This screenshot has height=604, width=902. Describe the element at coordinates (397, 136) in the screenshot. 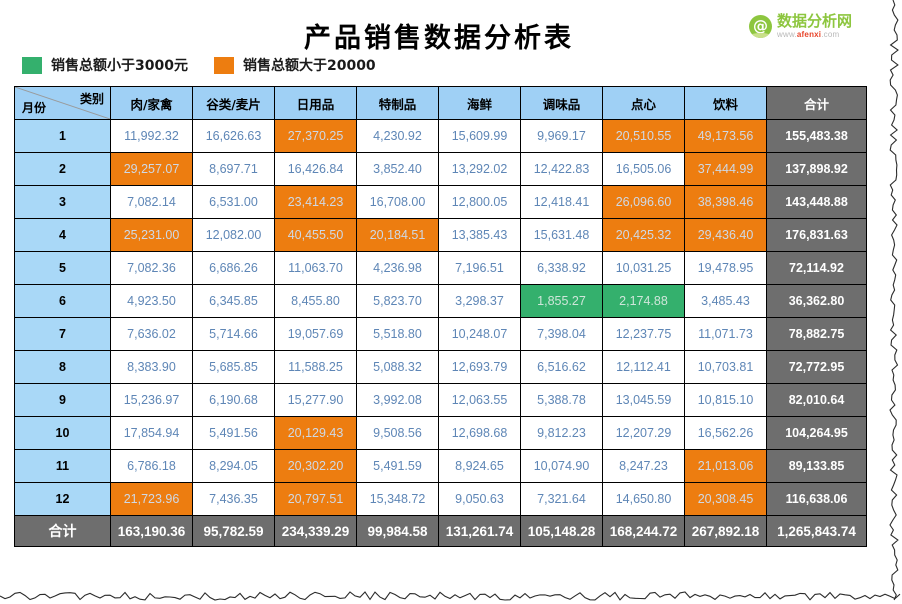

I see `cell-m1-c4: 4,230.92` at that location.